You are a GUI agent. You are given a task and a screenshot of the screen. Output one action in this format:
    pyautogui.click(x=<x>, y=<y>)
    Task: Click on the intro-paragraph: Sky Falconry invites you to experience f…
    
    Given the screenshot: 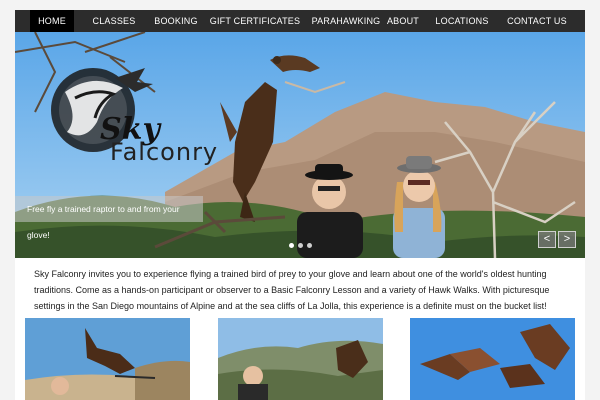 What is the action you would take?
    pyautogui.click(x=292, y=290)
    